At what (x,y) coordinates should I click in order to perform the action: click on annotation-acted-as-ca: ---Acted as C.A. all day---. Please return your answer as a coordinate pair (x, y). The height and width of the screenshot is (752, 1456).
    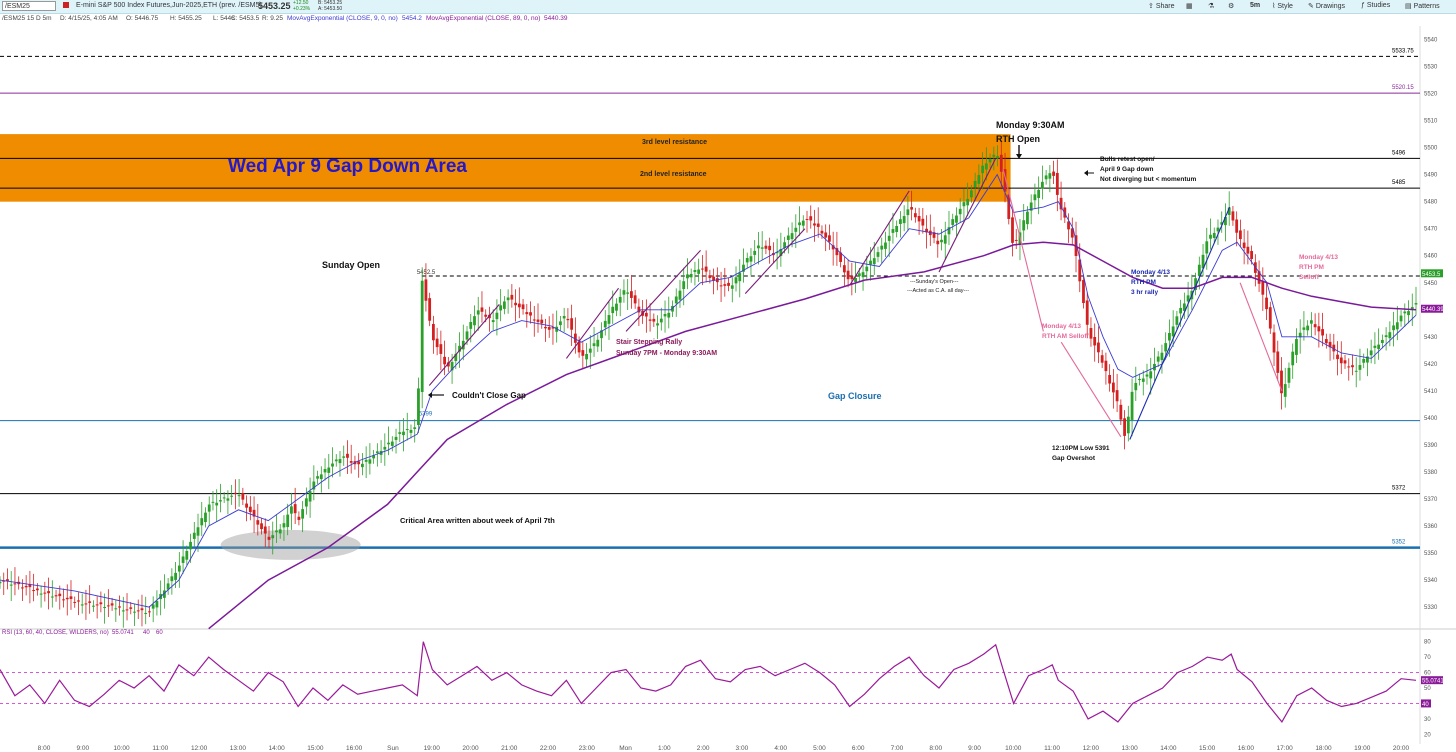
    Looking at the image, I should click on (938, 291).